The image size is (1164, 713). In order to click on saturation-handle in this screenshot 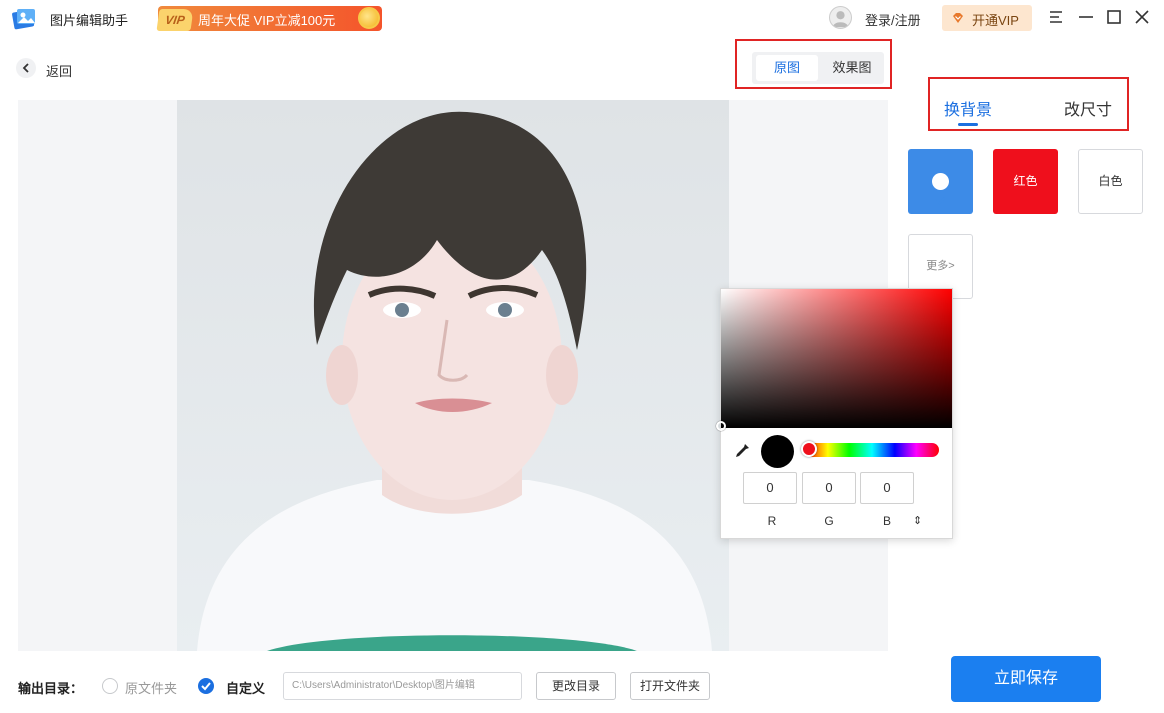, I will do `click(721, 426)`.